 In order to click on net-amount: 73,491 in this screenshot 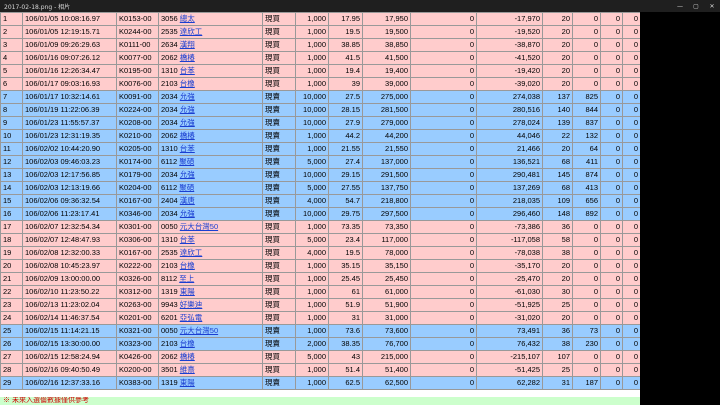, I will do `click(509, 331)`.